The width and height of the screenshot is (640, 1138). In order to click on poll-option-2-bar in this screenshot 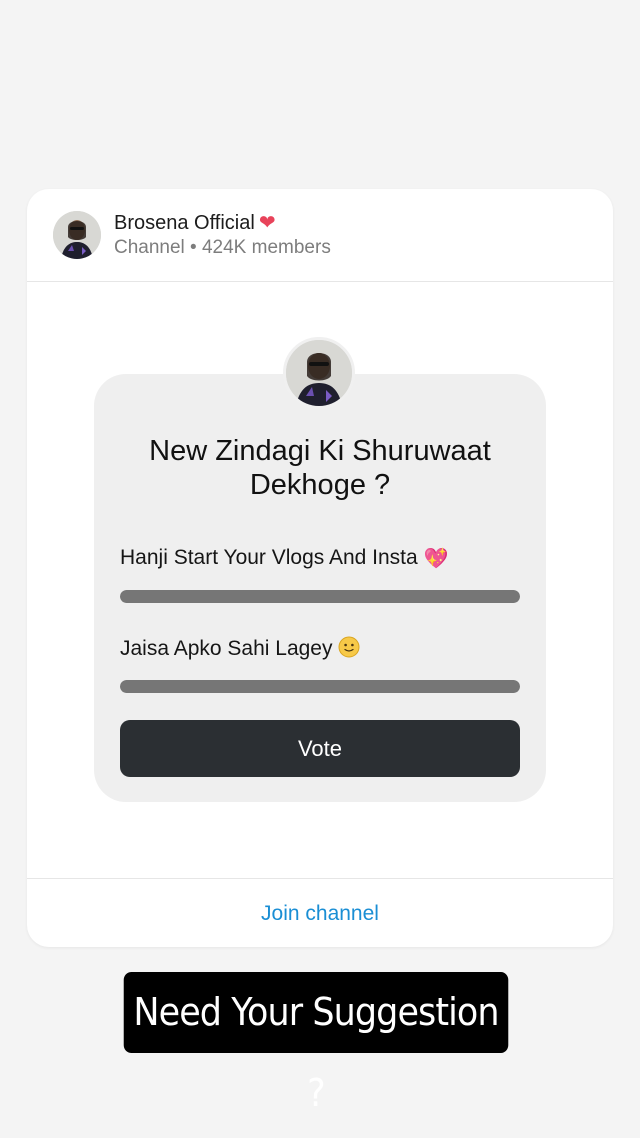, I will do `click(320, 686)`.